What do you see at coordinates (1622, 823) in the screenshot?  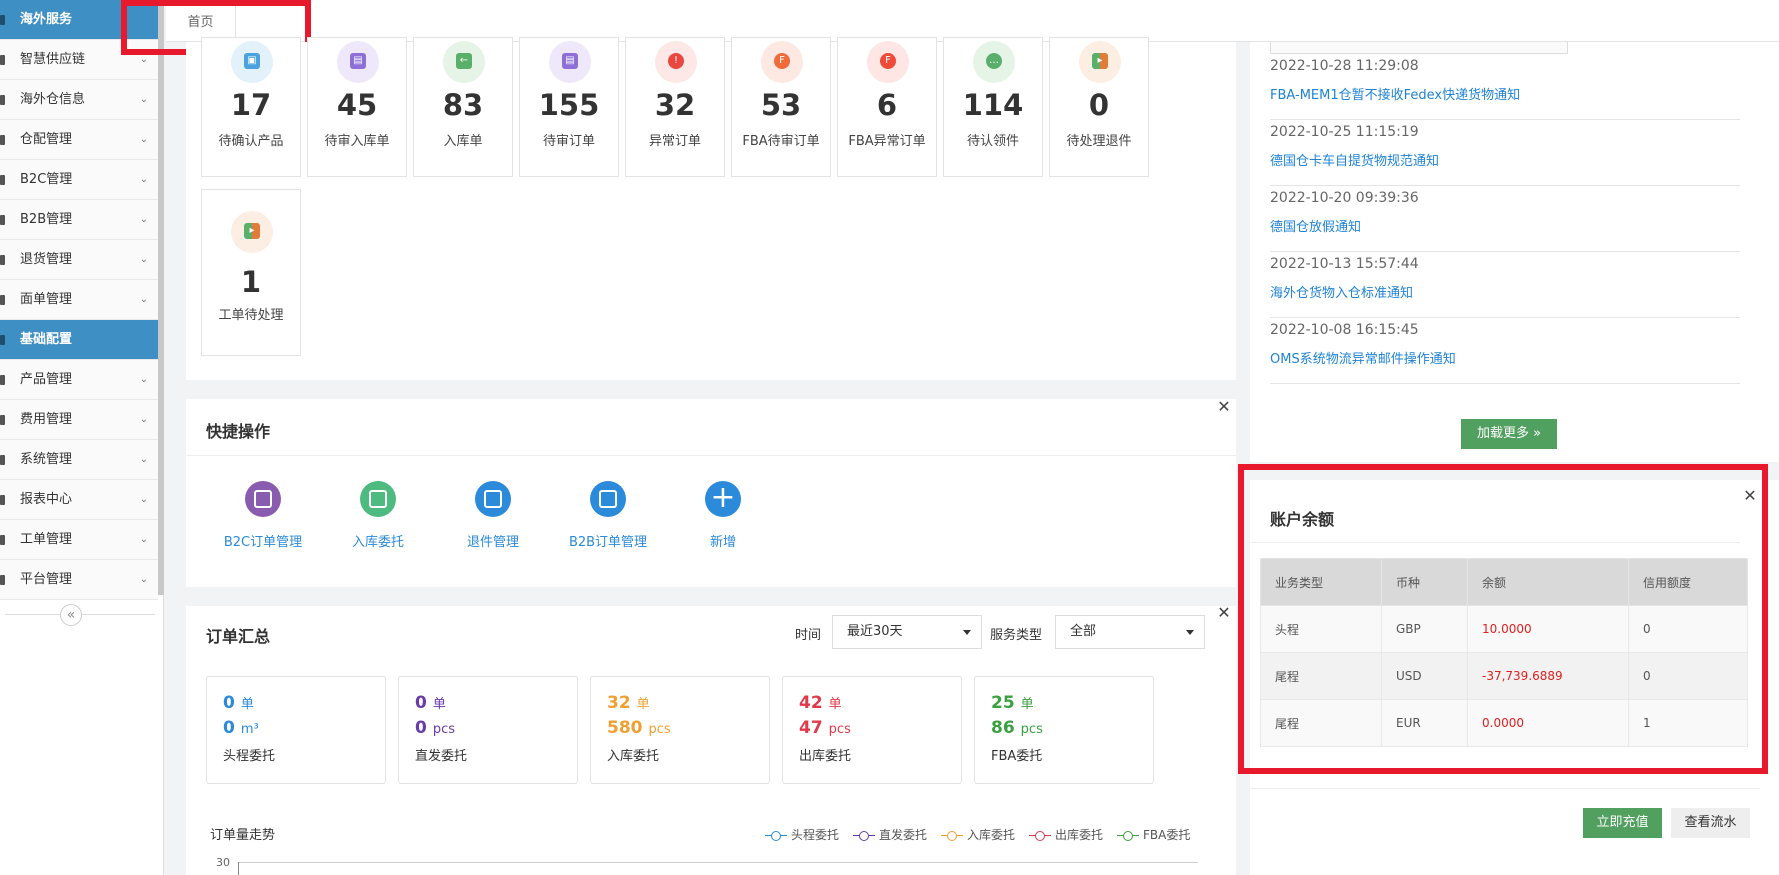 I see `recharge-button: 立即充值` at bounding box center [1622, 823].